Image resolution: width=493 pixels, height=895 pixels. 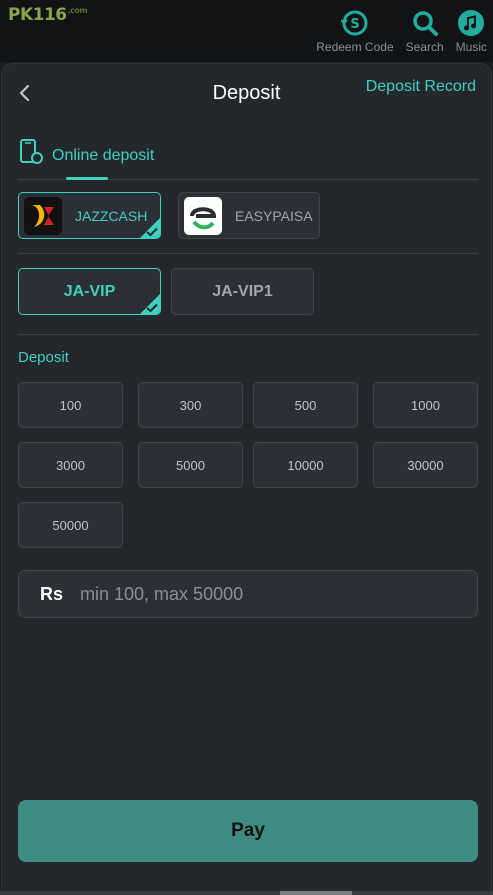 I want to click on top-actions: S Redeem Code Search Music, so click(x=395, y=31).